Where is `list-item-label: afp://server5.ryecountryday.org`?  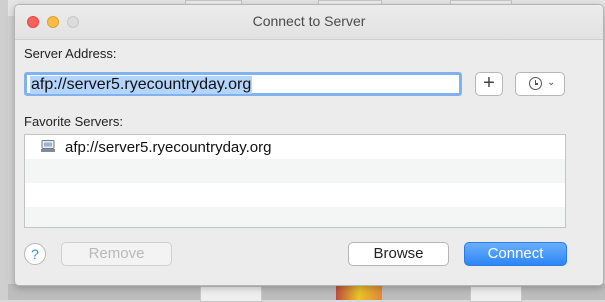
list-item-label: afp://server5.ryecountryday.org is located at coordinates (168, 147).